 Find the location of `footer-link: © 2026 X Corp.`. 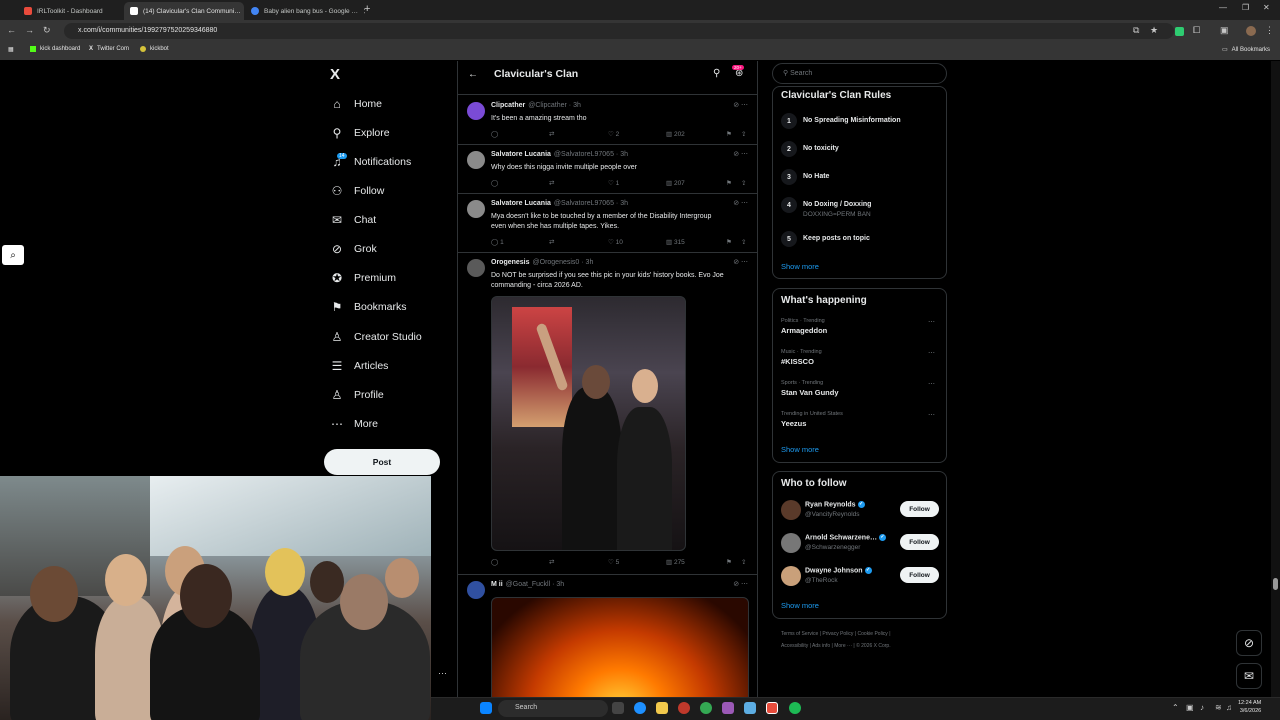

footer-link: © 2026 X Corp. is located at coordinates (873, 646).